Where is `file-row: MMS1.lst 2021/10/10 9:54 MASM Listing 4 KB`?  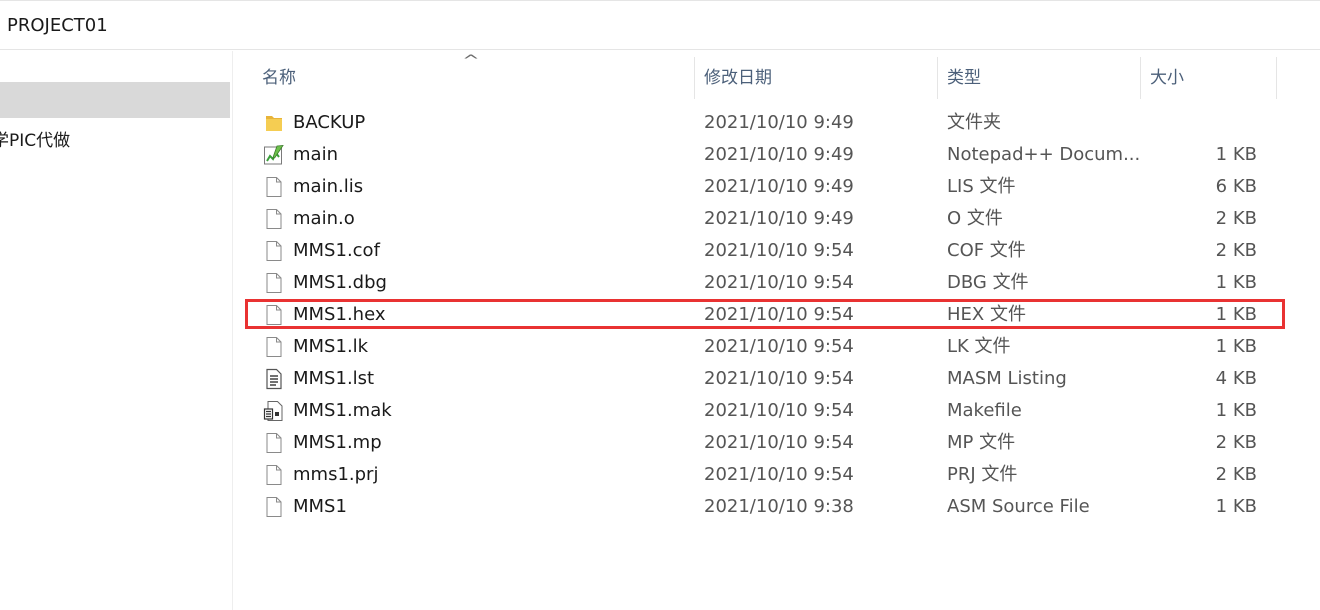
file-row: MMS1.lst 2021/10/10 9:54 MASM Listing 4 KB is located at coordinates (776, 379).